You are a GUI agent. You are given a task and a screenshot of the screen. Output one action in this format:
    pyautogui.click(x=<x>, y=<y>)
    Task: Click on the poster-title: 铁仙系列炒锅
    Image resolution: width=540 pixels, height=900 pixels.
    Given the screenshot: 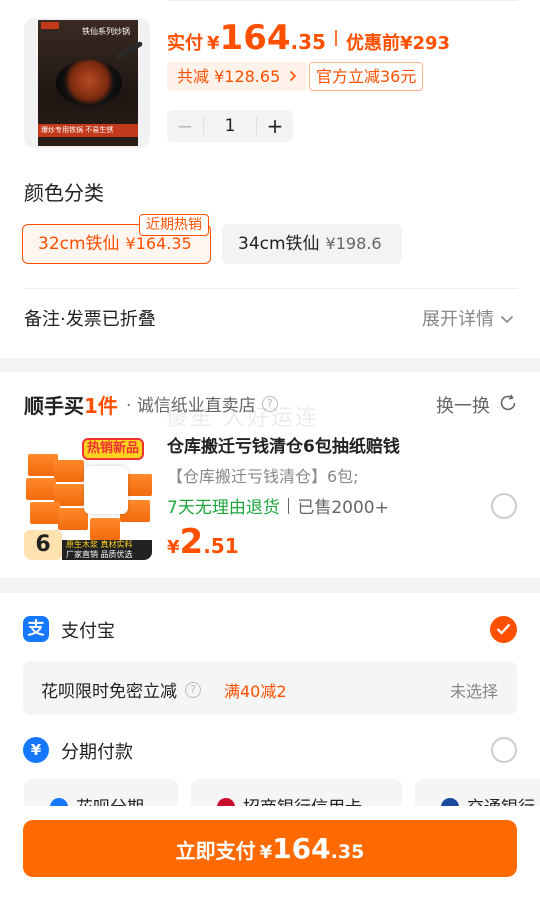 What is the action you would take?
    pyautogui.click(x=106, y=31)
    